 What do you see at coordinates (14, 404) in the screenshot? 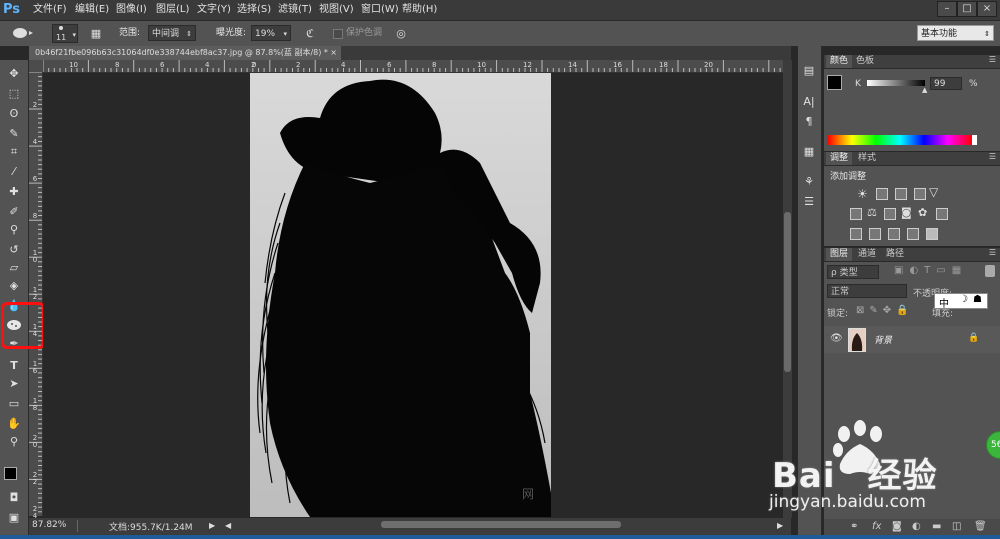
I see `shape-tool-icon: ▭` at bounding box center [14, 404].